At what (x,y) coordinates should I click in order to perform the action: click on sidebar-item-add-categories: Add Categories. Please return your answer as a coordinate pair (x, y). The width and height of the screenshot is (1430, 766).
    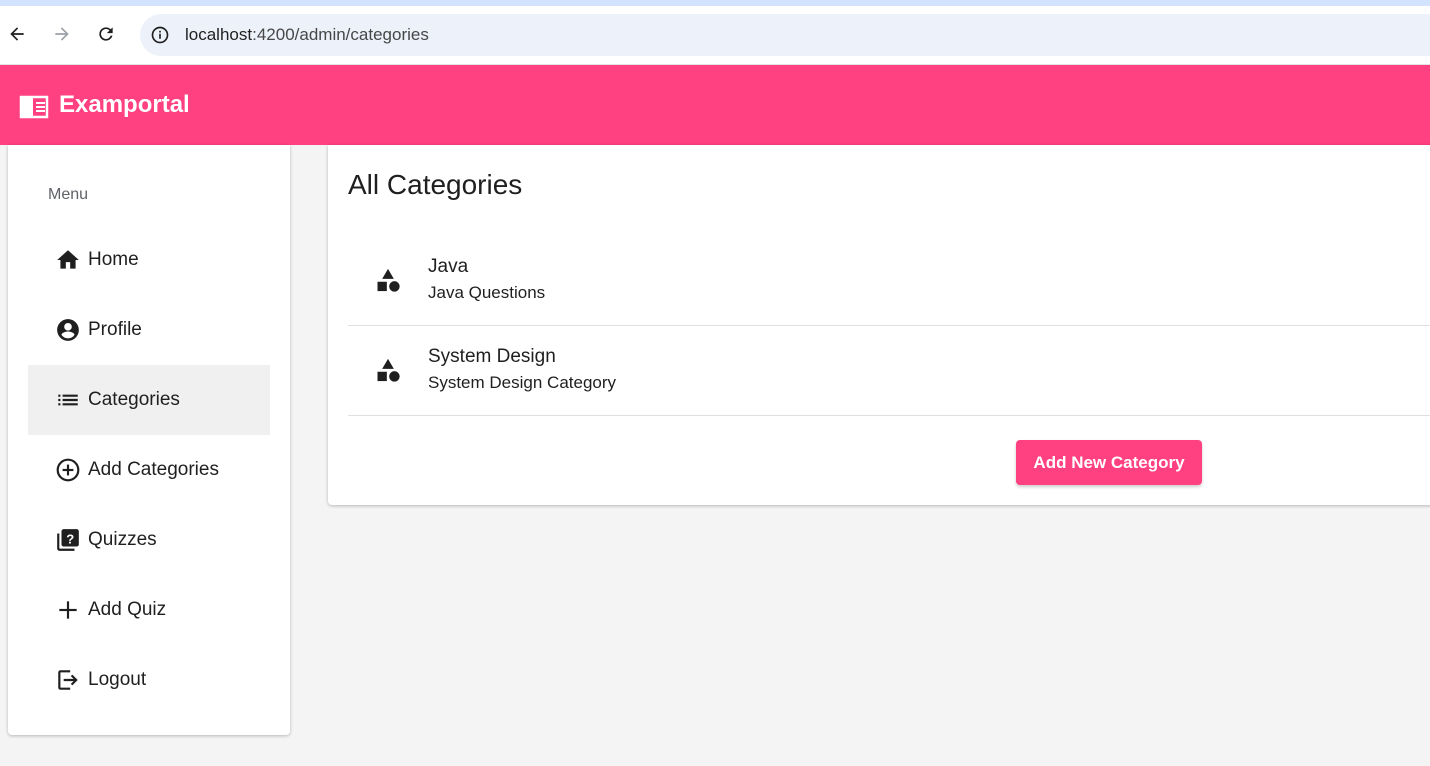
    Looking at the image, I should click on (149, 470).